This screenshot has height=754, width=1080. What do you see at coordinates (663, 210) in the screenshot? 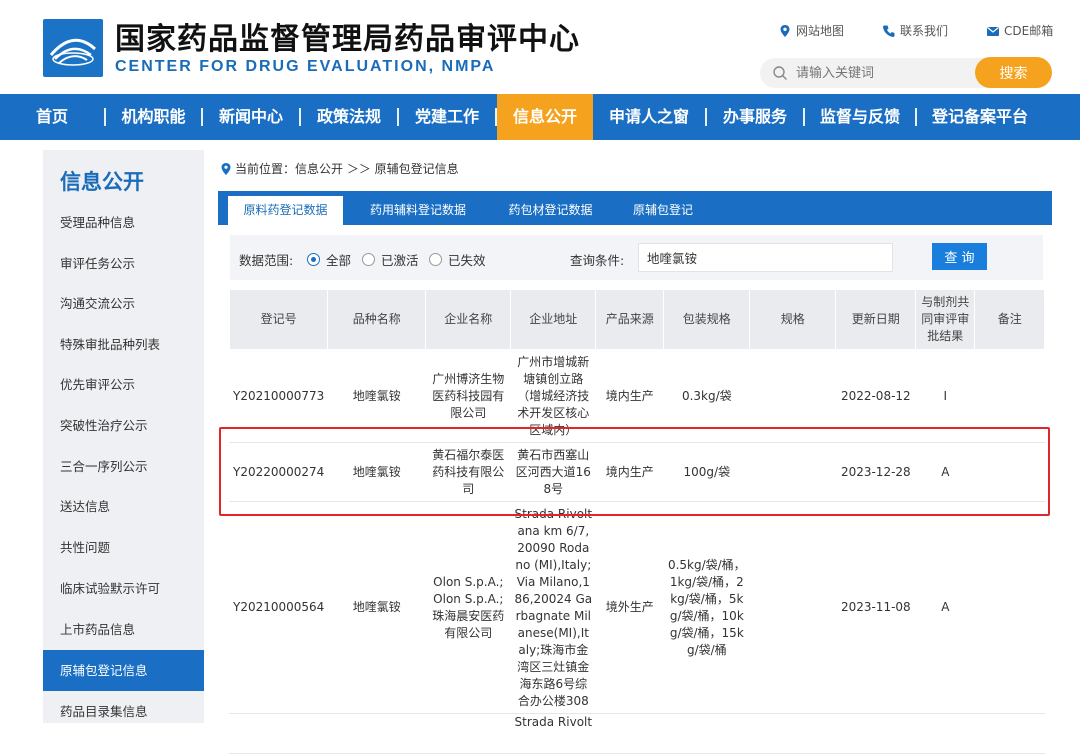
I see `tab-registration: 原辅包登记` at bounding box center [663, 210].